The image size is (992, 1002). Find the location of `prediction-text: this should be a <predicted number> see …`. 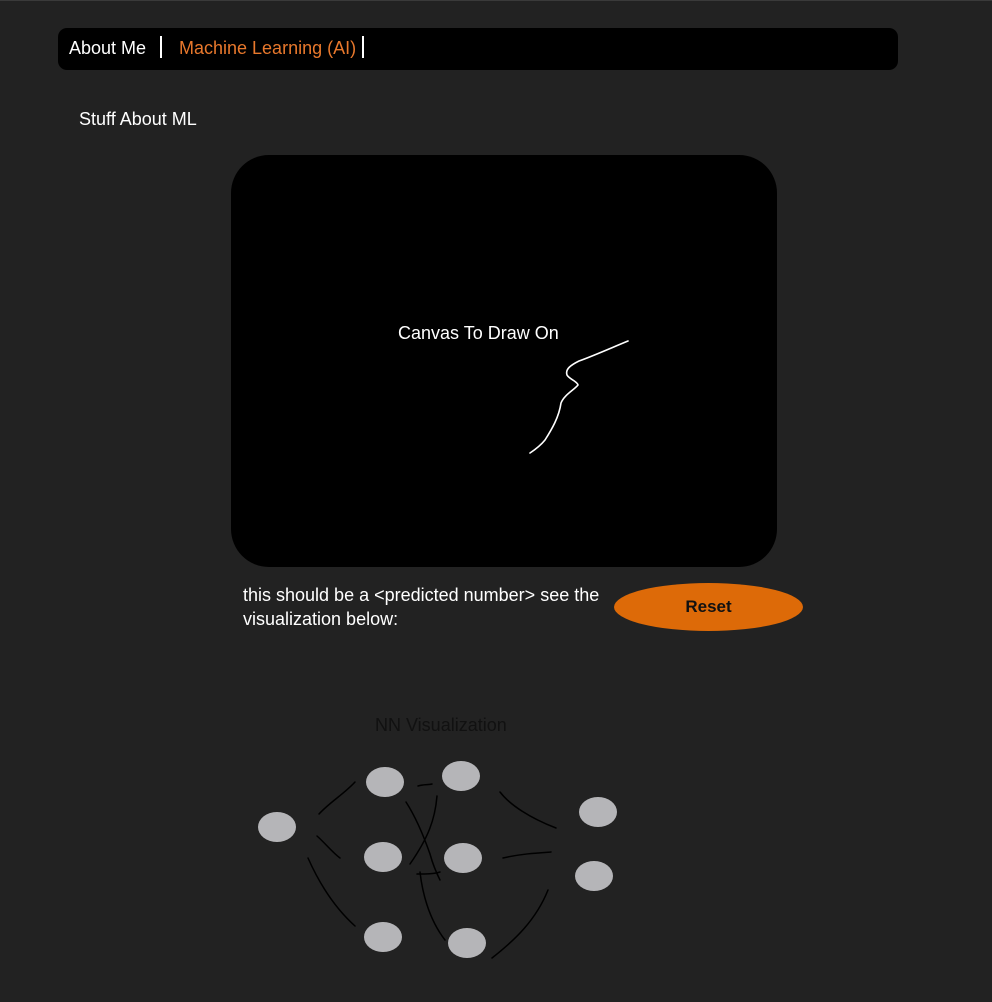

prediction-text: this should be a <predicted number> see … is located at coordinates (421, 607).